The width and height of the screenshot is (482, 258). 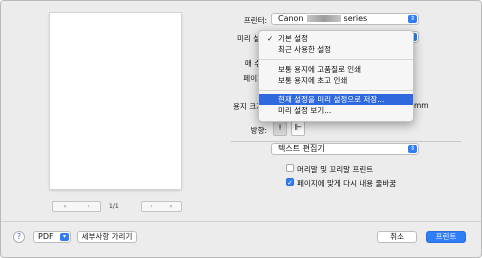 What do you see at coordinates (323, 18) in the screenshot?
I see `redacted-model` at bounding box center [323, 18].